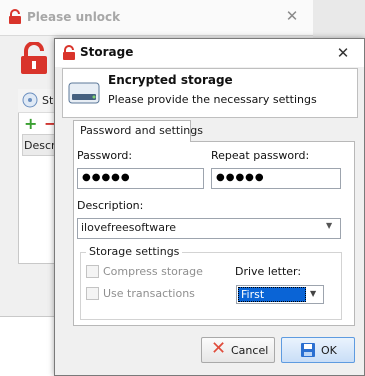  What do you see at coordinates (149, 293) in the screenshot?
I see `use-transactions-label: Use transactions` at bounding box center [149, 293].